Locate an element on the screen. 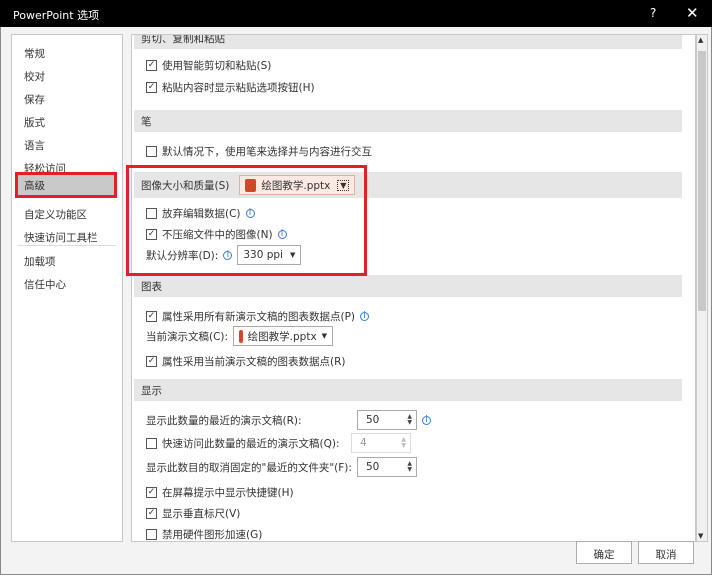  recent-folders-label: 显示此数目的取消固定的"最近的文件夹"(F): is located at coordinates (249, 467).